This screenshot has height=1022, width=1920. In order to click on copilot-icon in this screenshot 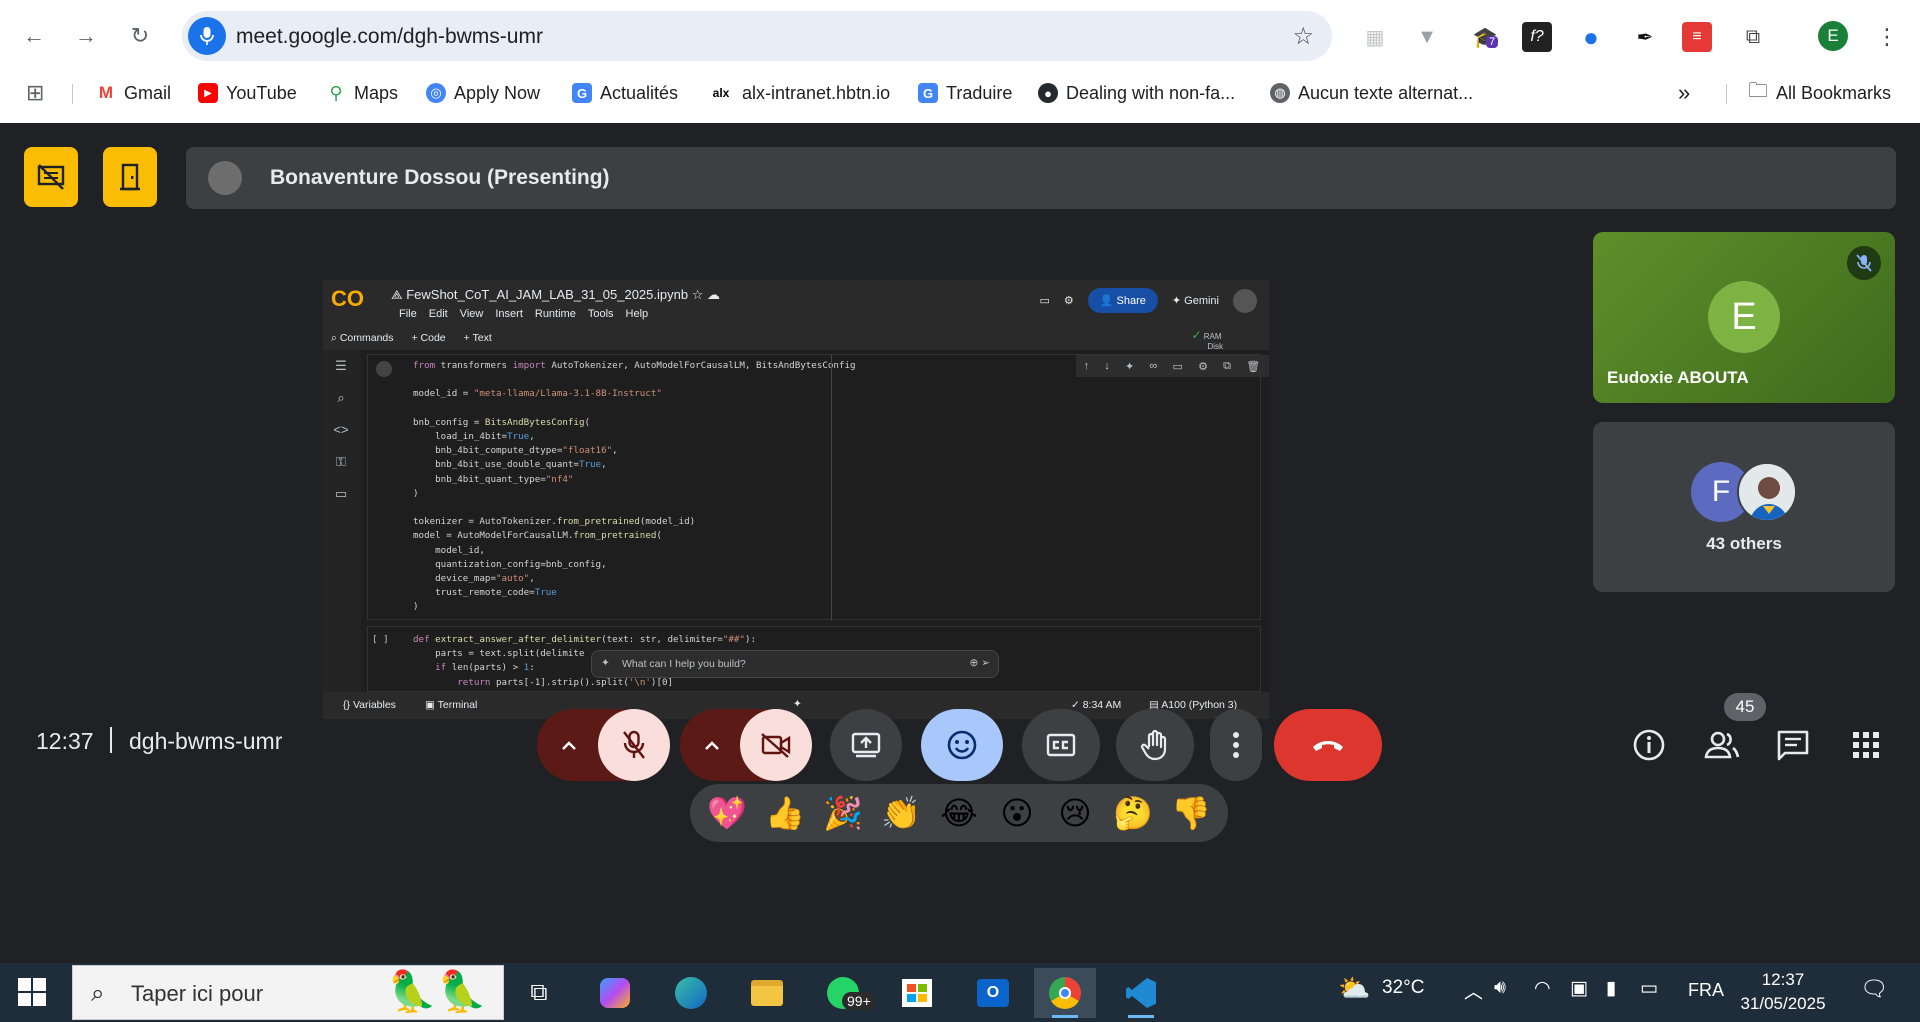, I will do `click(615, 993)`.